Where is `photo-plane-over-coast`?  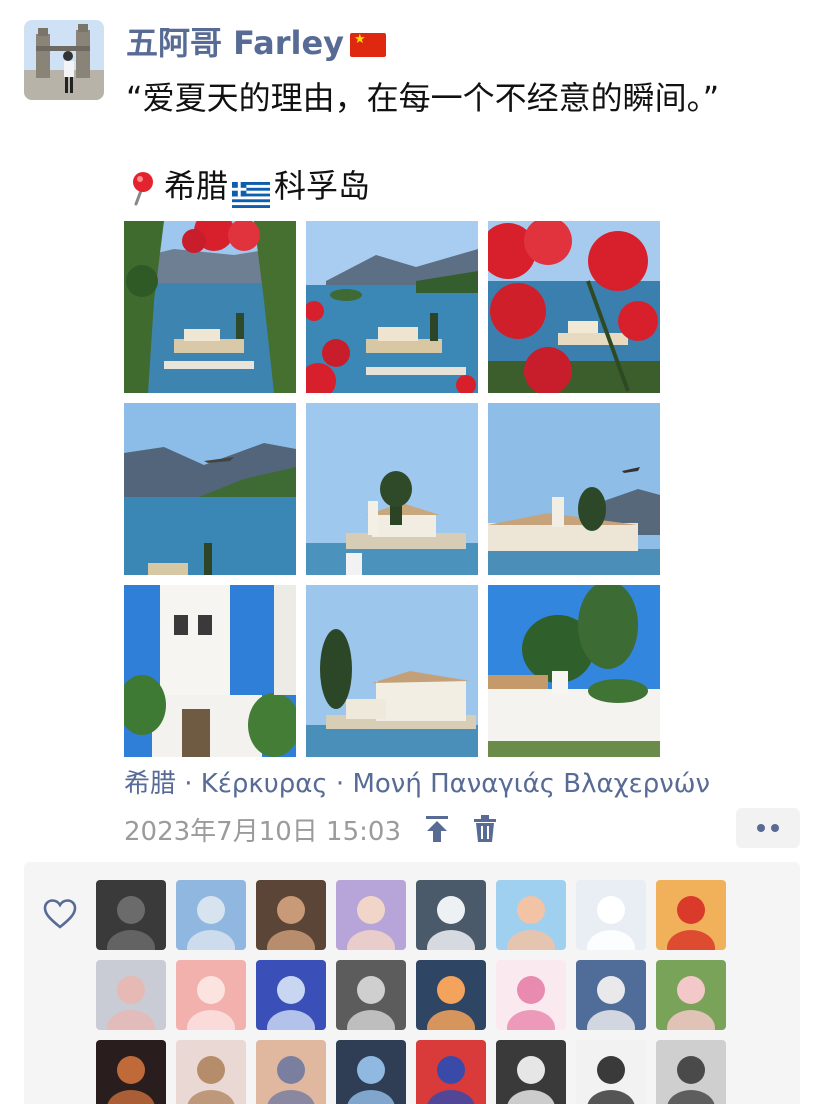 photo-plane-over-coast is located at coordinates (210, 489).